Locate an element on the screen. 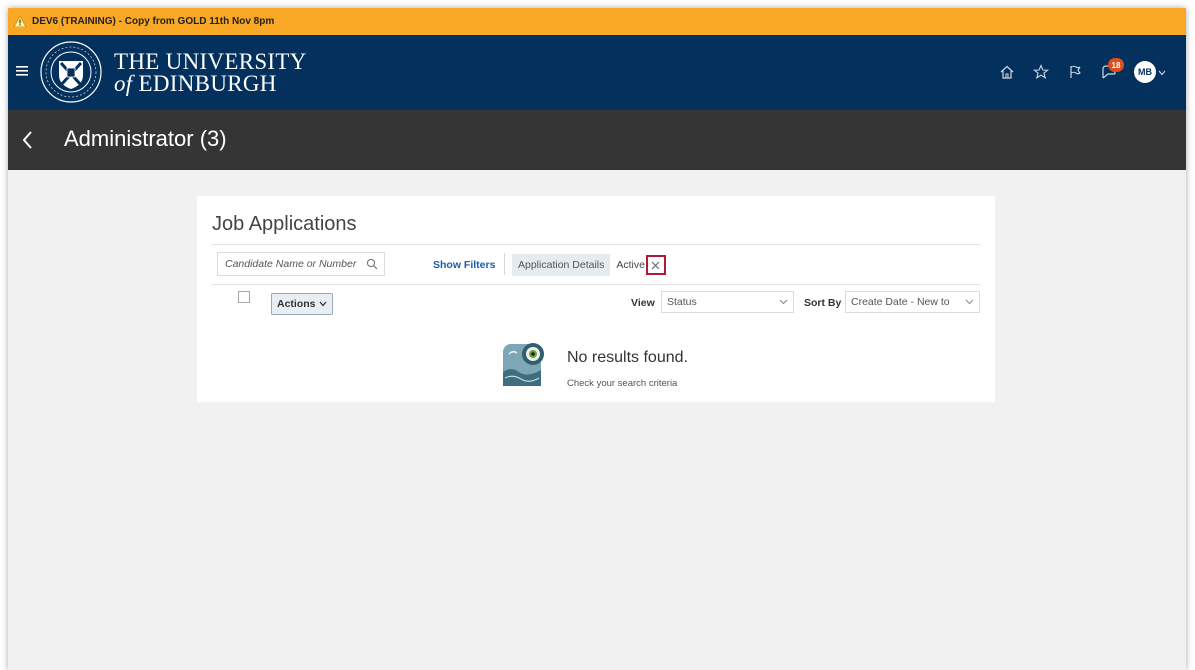  sort-by-label: Sort By is located at coordinates (823, 303).